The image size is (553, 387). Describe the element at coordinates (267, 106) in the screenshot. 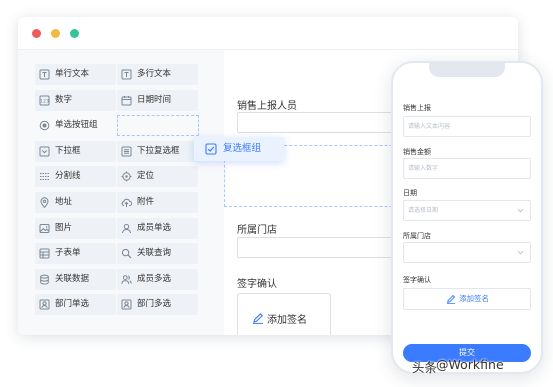

I see `field-label-sales-reporter: 销售上报人员` at that location.